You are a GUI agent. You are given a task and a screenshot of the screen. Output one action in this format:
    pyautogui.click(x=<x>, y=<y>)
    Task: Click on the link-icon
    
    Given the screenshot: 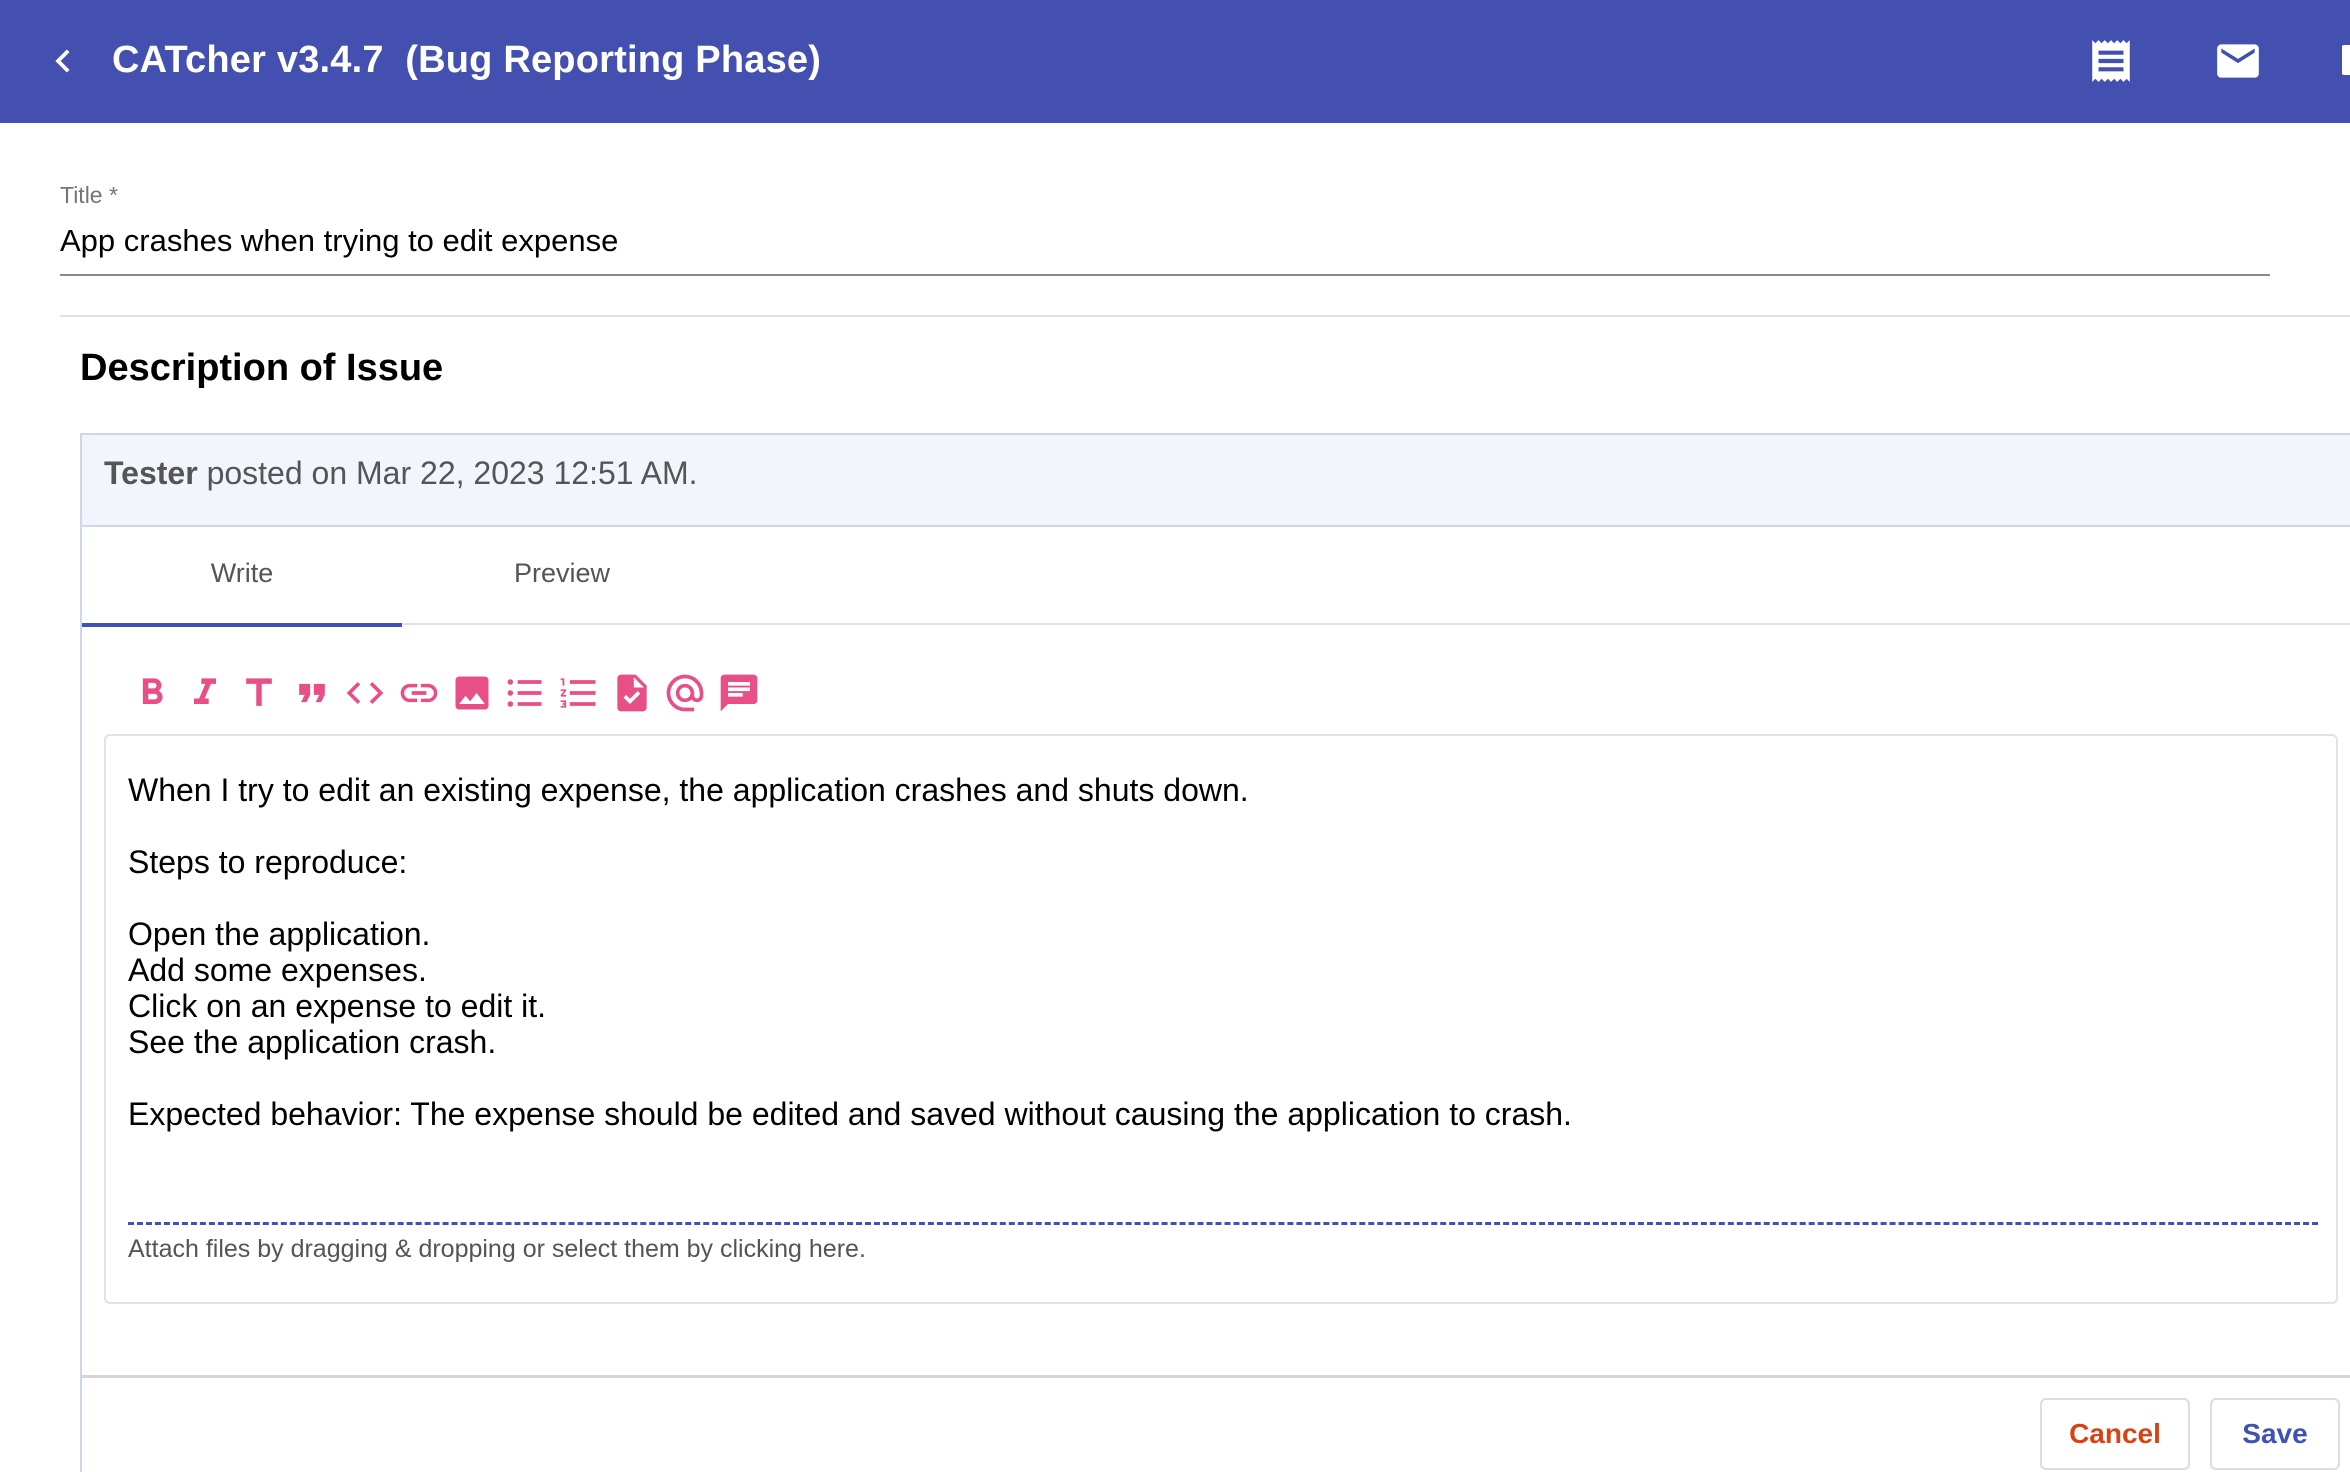 What is the action you would take?
    pyautogui.click(x=419, y=693)
    